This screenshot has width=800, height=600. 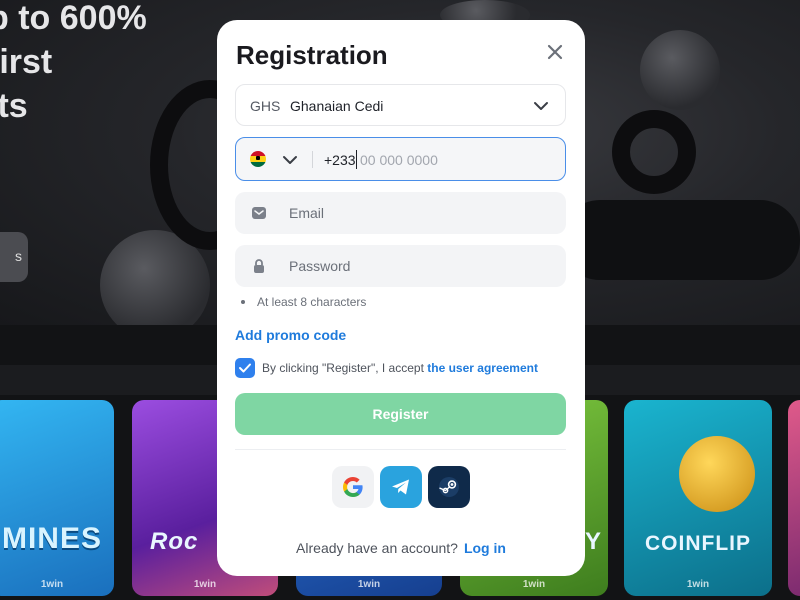 I want to click on percent-ring-decoration, so click(x=654, y=152).